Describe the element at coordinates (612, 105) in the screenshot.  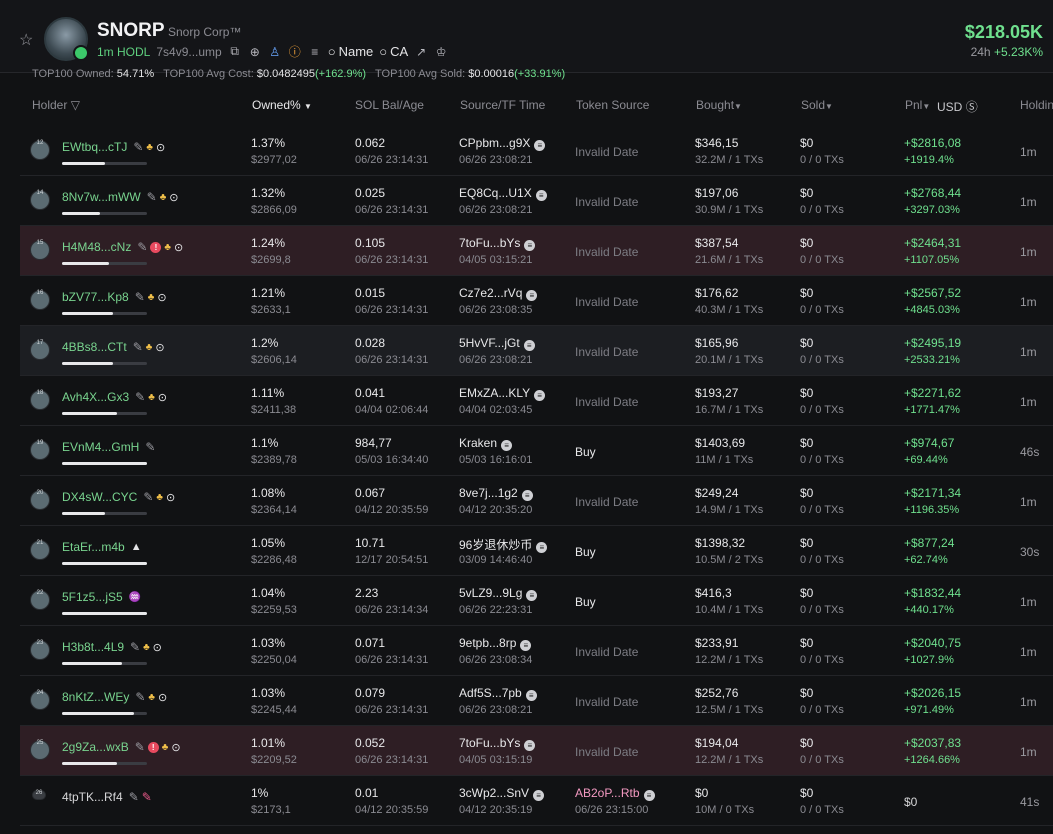
I see `col-token-source: Token Source` at that location.